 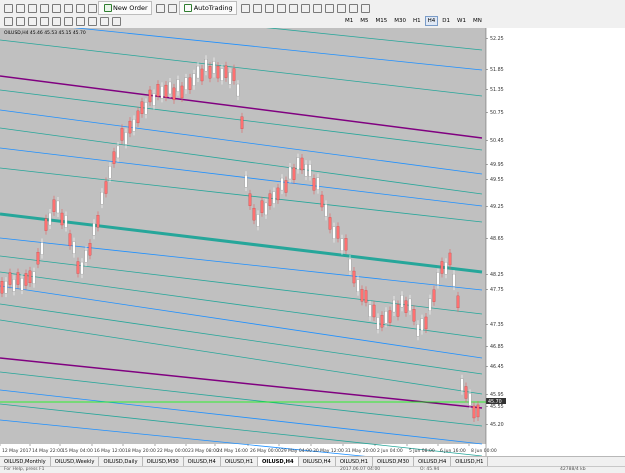 I want to click on market-watch-icon, so click(x=32, y=8).